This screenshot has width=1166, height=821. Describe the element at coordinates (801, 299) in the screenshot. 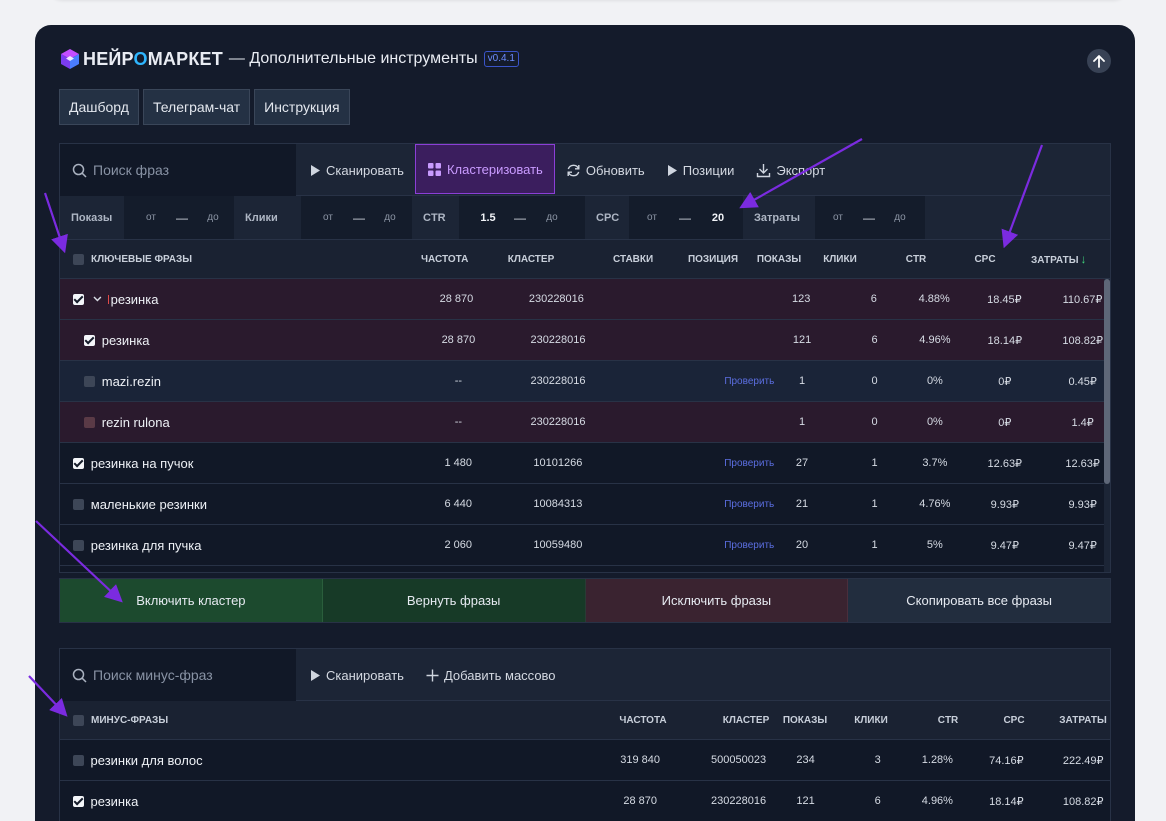

I see `row-shows: 123` at that location.